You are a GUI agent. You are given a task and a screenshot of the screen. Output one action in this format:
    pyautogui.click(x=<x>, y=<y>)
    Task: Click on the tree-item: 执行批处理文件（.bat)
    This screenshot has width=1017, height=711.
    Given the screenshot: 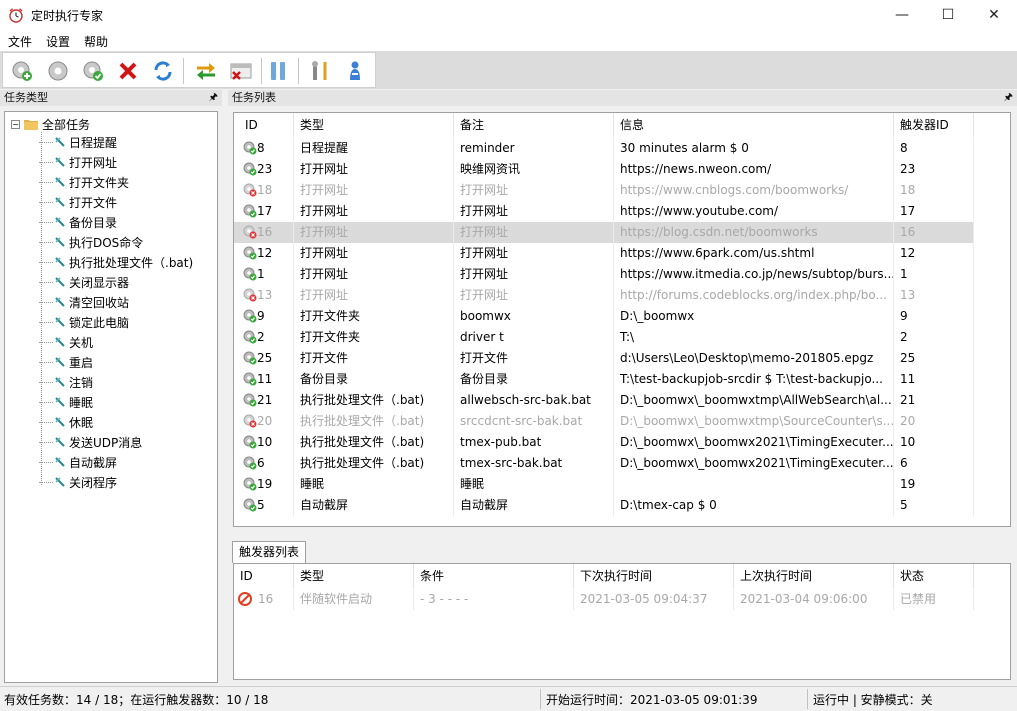 What is the action you would take?
    pyautogui.click(x=116, y=262)
    